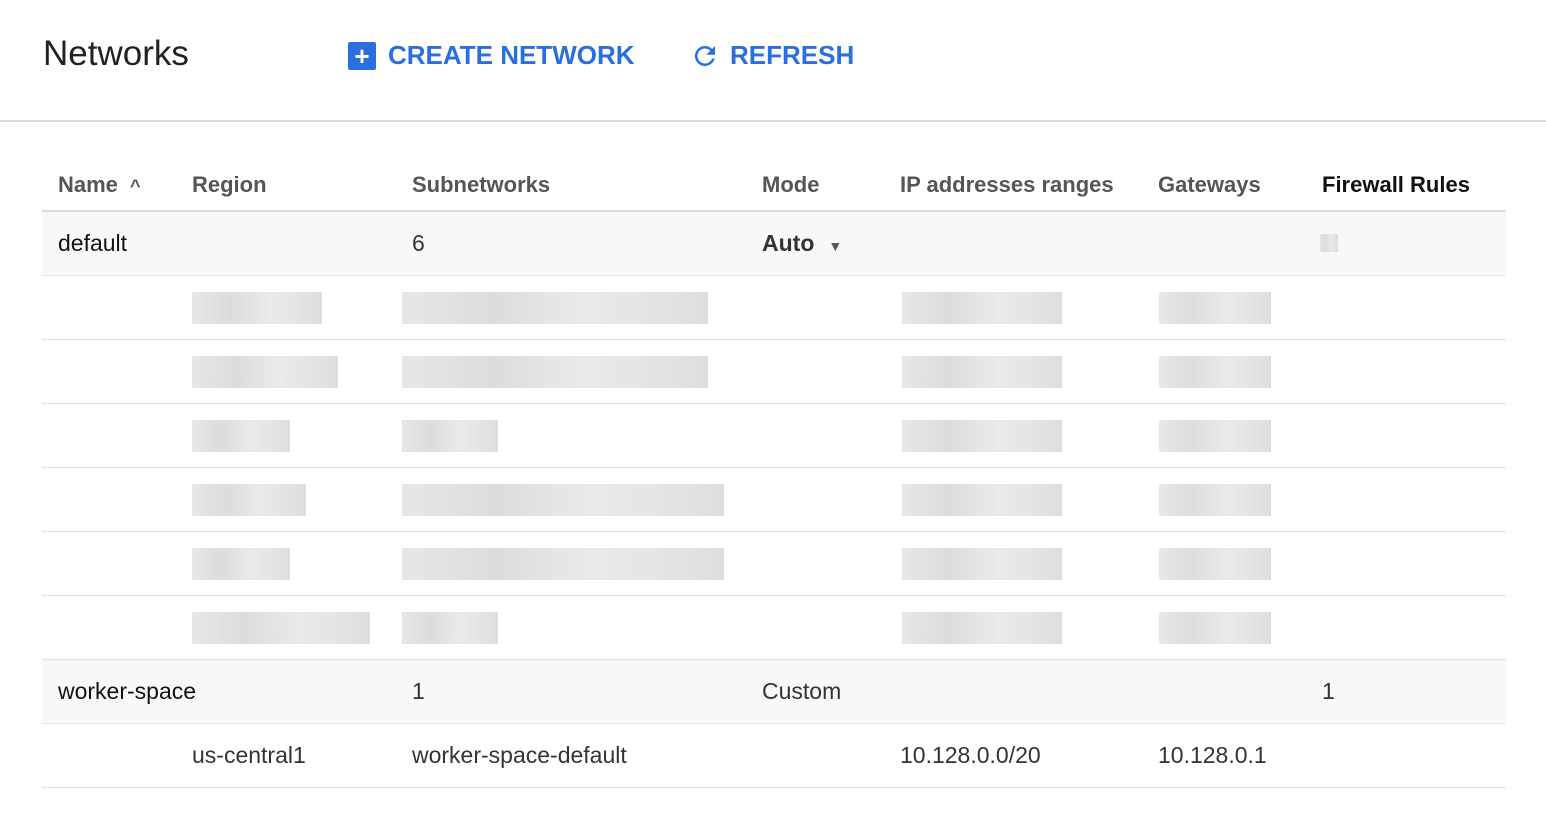 The image size is (1546, 816). Describe the element at coordinates (249, 755) in the screenshot. I see `subnet-region: us-central1` at that location.